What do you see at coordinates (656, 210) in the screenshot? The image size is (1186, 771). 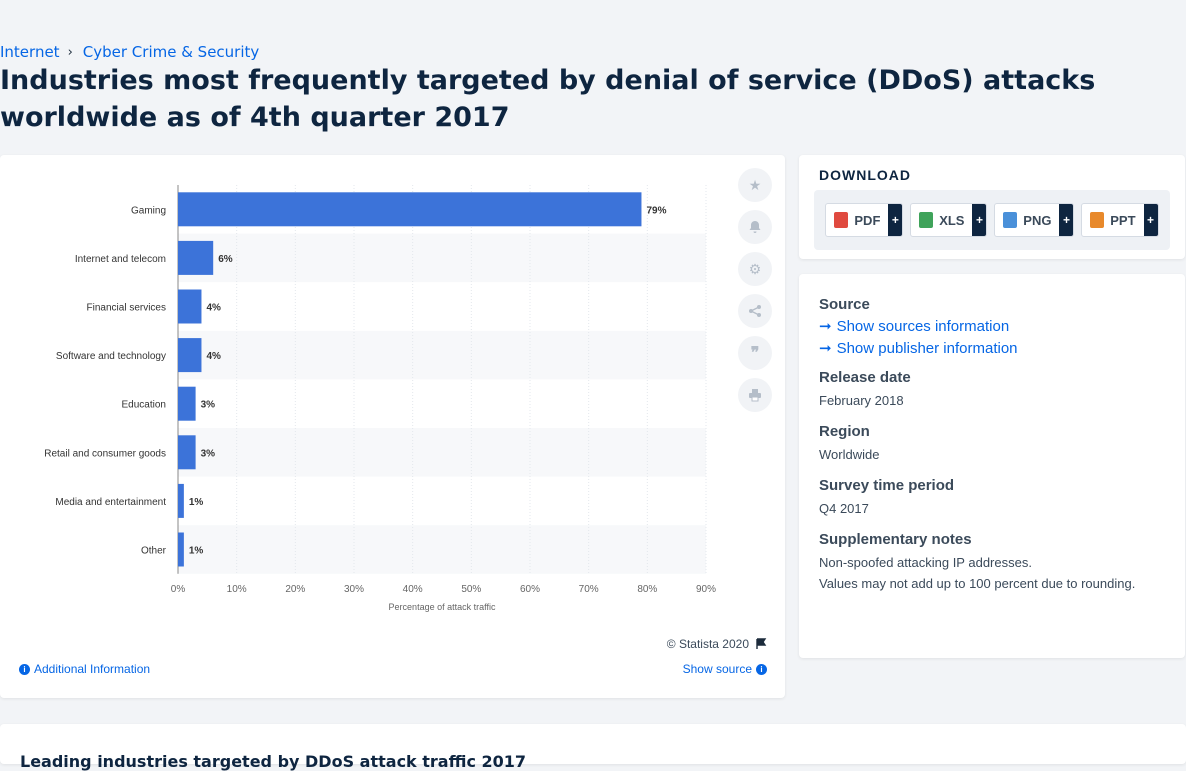 I see `data-label: 79%` at bounding box center [656, 210].